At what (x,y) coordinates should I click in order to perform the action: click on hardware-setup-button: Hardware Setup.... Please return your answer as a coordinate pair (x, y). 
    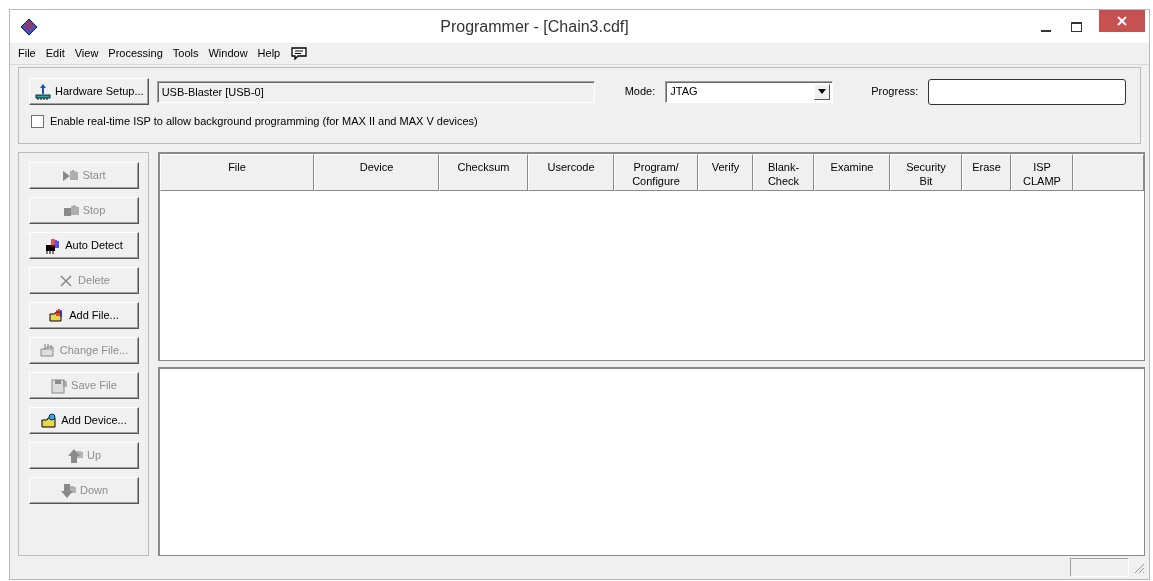
    Looking at the image, I should click on (89, 91).